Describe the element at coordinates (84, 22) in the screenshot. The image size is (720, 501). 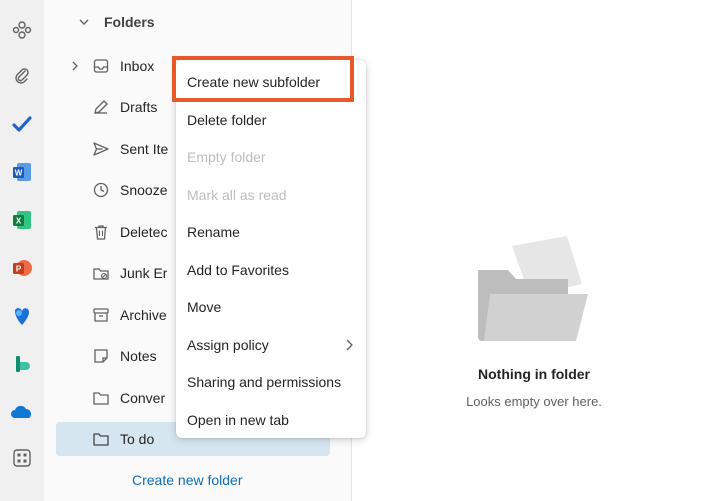
I see `chevron-down-icon` at that location.